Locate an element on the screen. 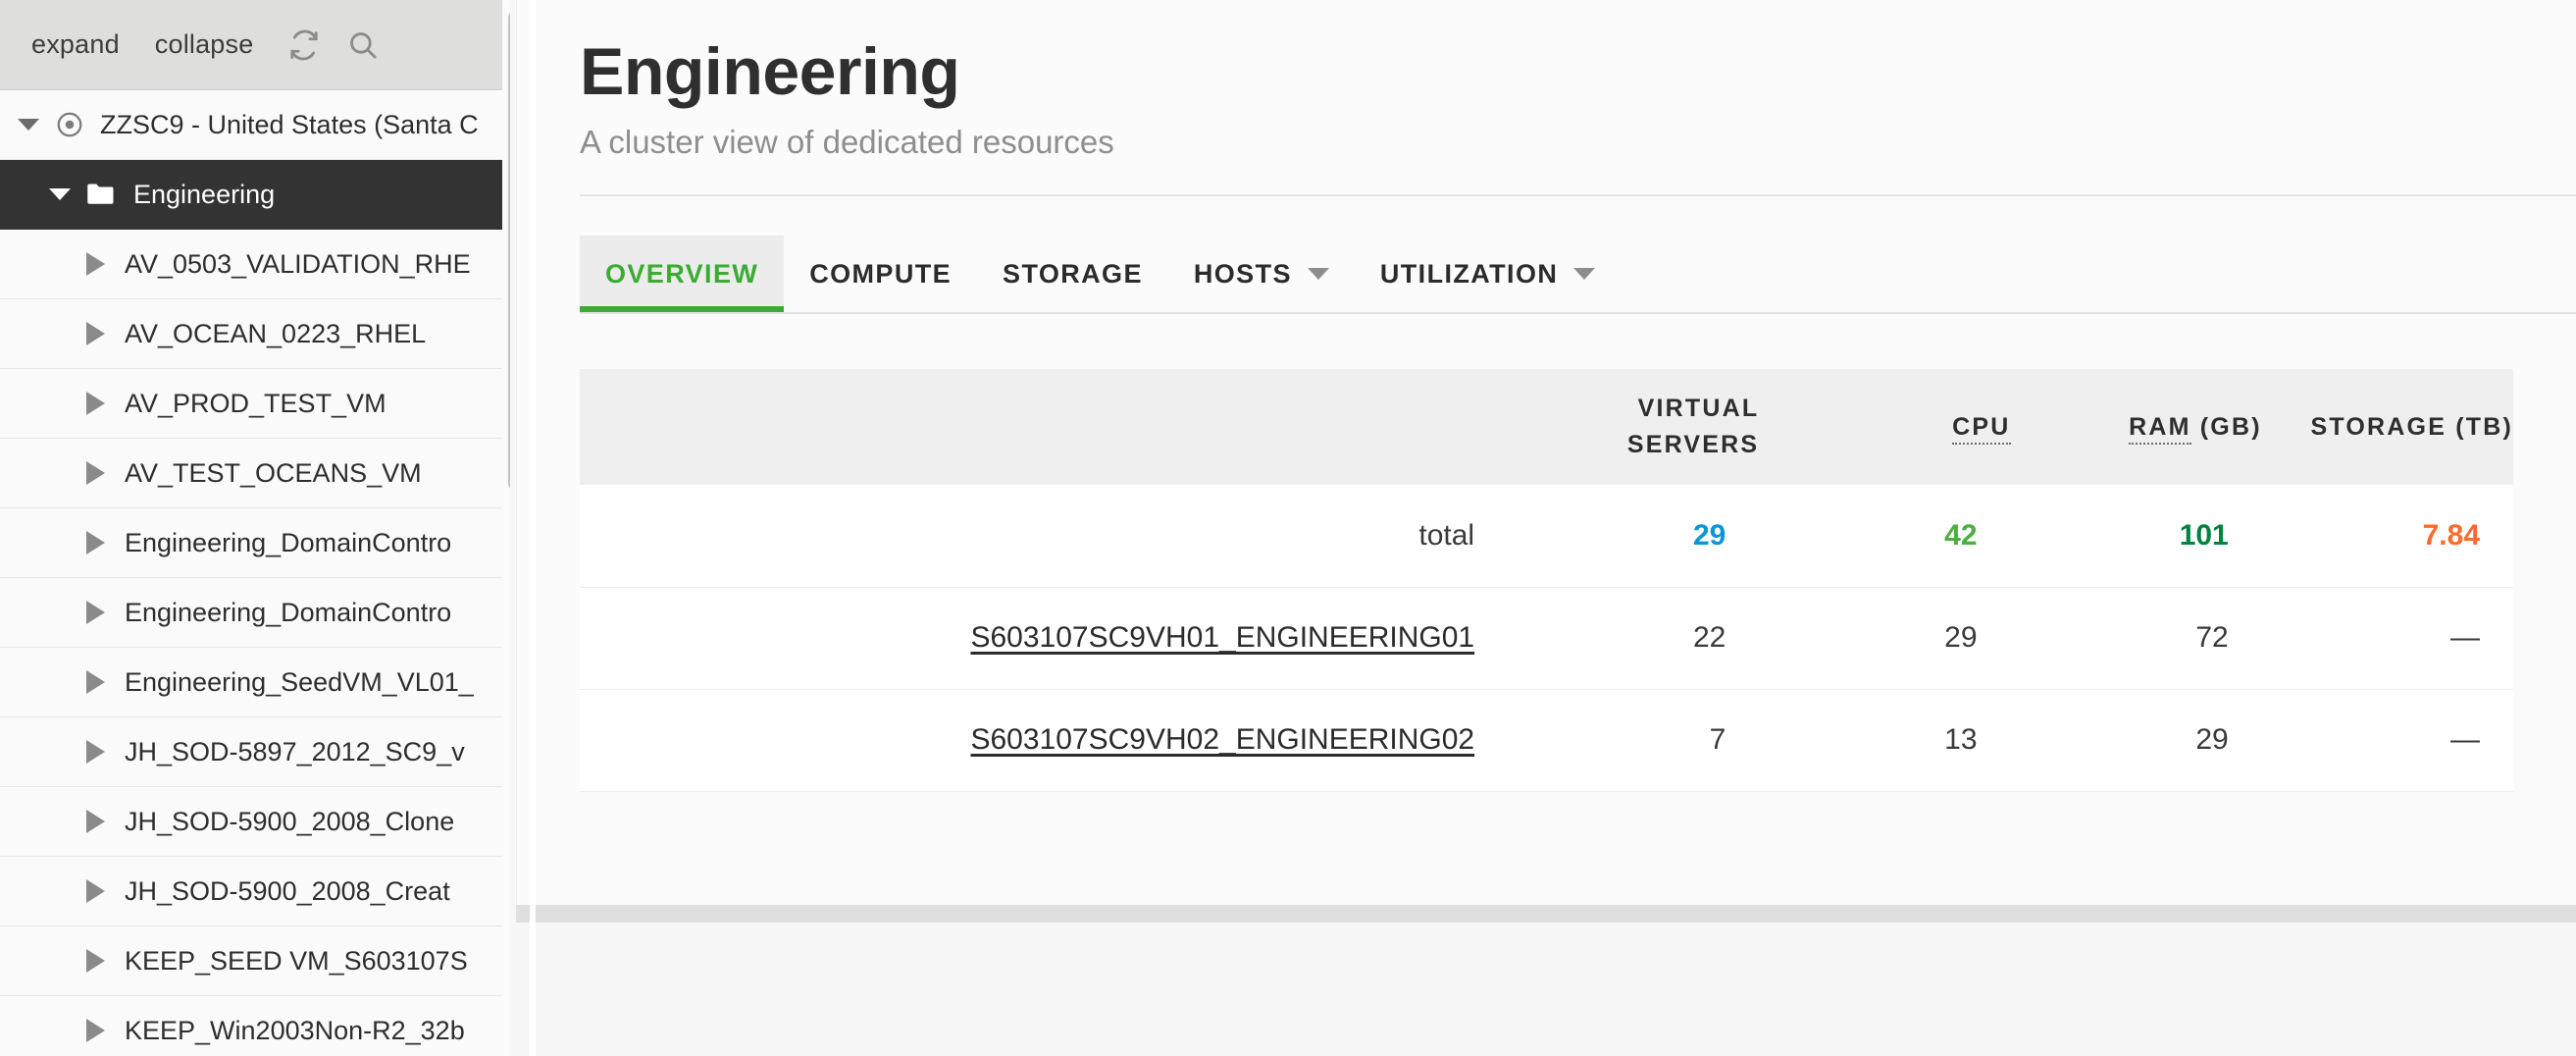  tree-item-datacenter: ZZSC9 - United States (Santa C is located at coordinates (255, 125).